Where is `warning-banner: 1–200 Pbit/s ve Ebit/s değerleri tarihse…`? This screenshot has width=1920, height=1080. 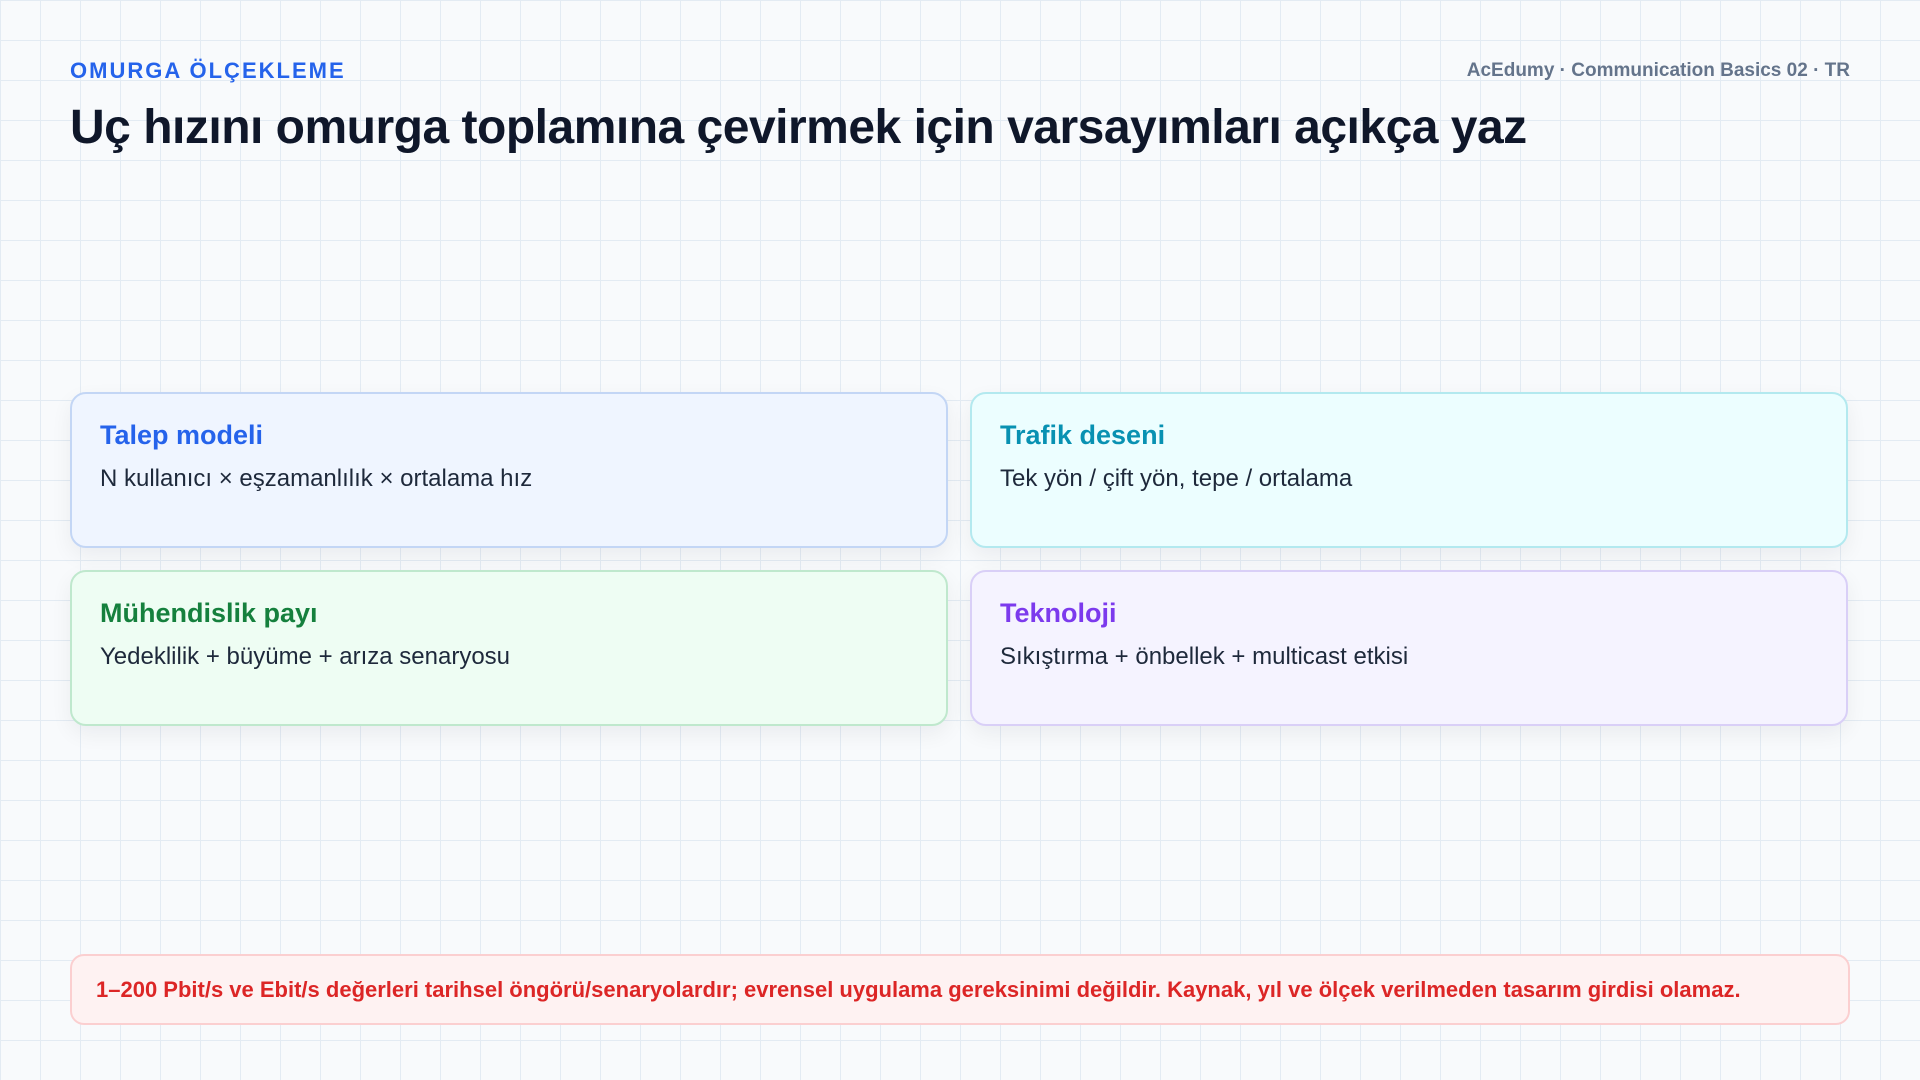 warning-banner: 1–200 Pbit/s ve Ebit/s değerleri tarihse… is located at coordinates (960, 989).